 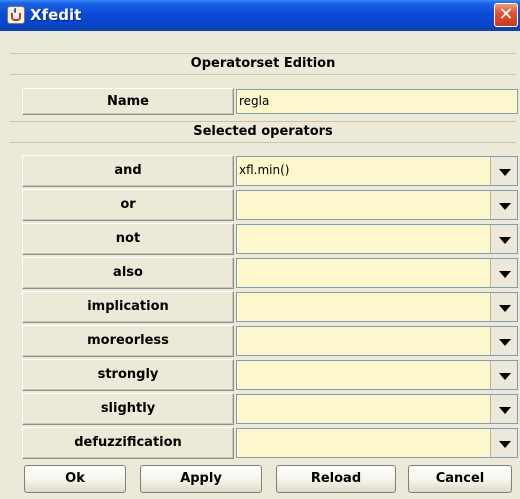 What do you see at coordinates (128, 307) in the screenshot?
I see `operator-label-implication: implication` at bounding box center [128, 307].